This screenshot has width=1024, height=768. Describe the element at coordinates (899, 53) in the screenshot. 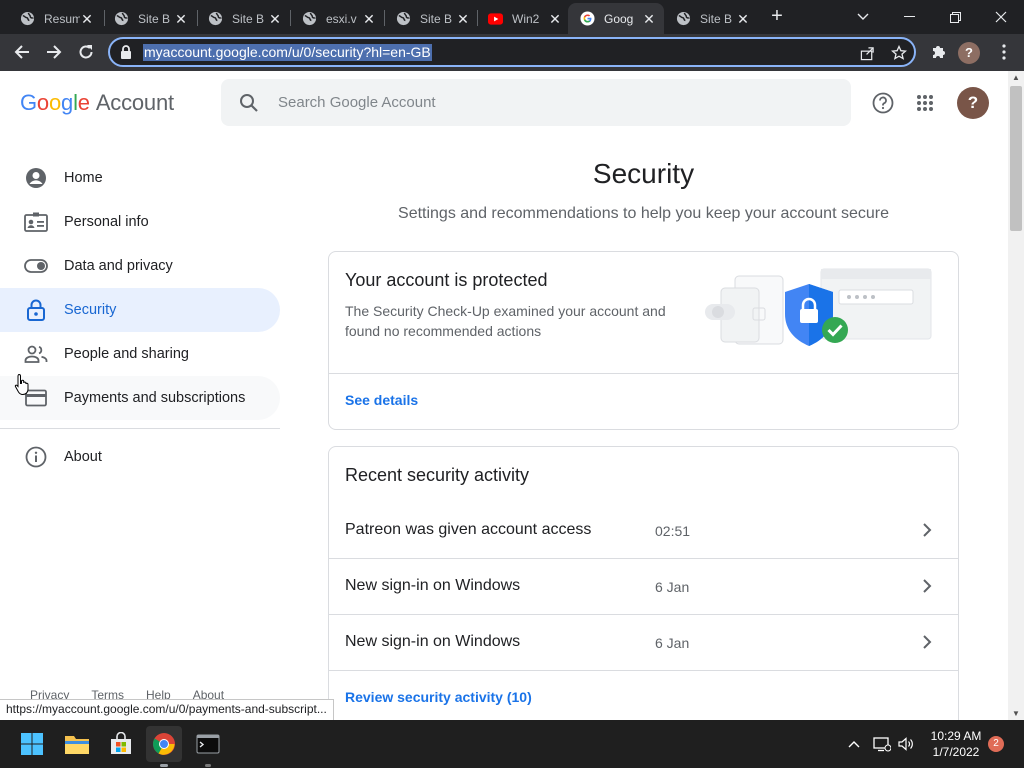

I see `bookmark-star-icon` at that location.